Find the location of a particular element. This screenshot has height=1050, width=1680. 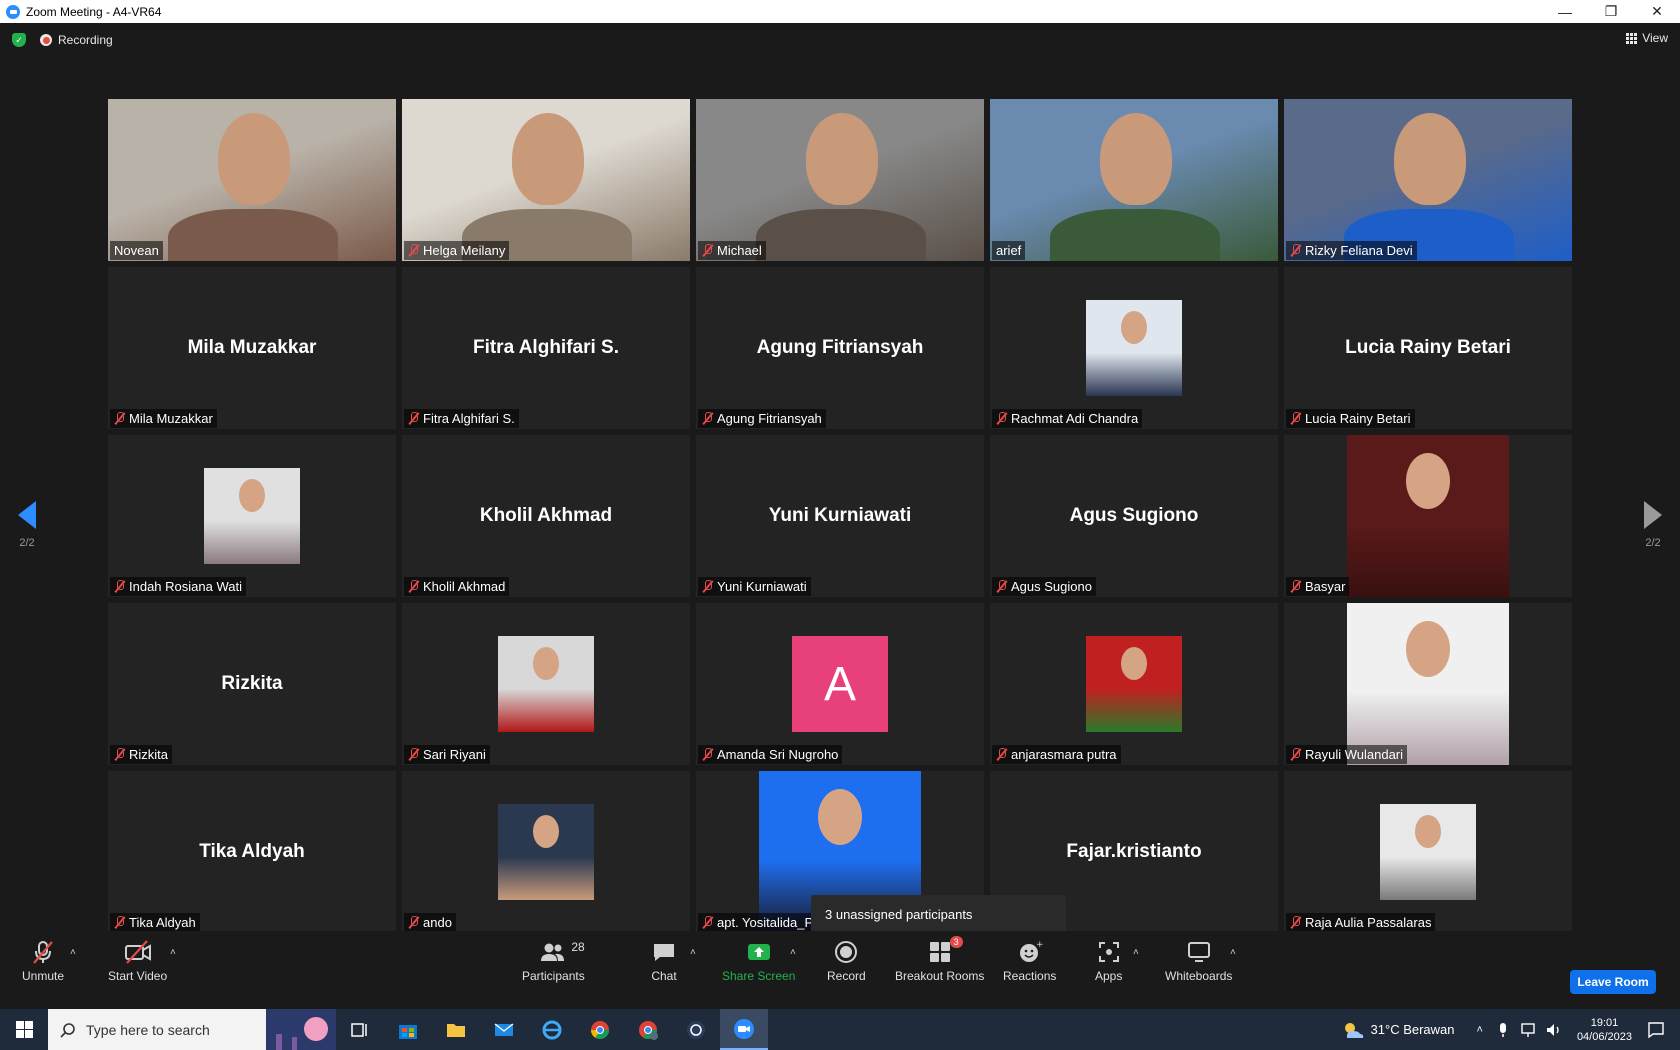

share-options-caret: ˄ is located at coordinates (793, 954).